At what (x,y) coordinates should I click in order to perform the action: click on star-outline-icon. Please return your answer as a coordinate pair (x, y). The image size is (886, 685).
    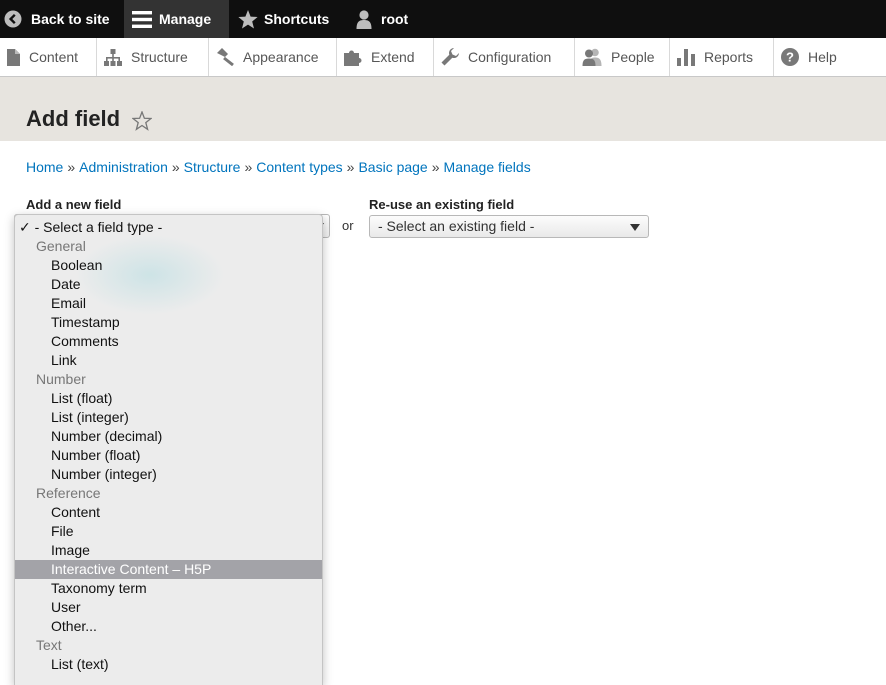
    Looking at the image, I should click on (142, 121).